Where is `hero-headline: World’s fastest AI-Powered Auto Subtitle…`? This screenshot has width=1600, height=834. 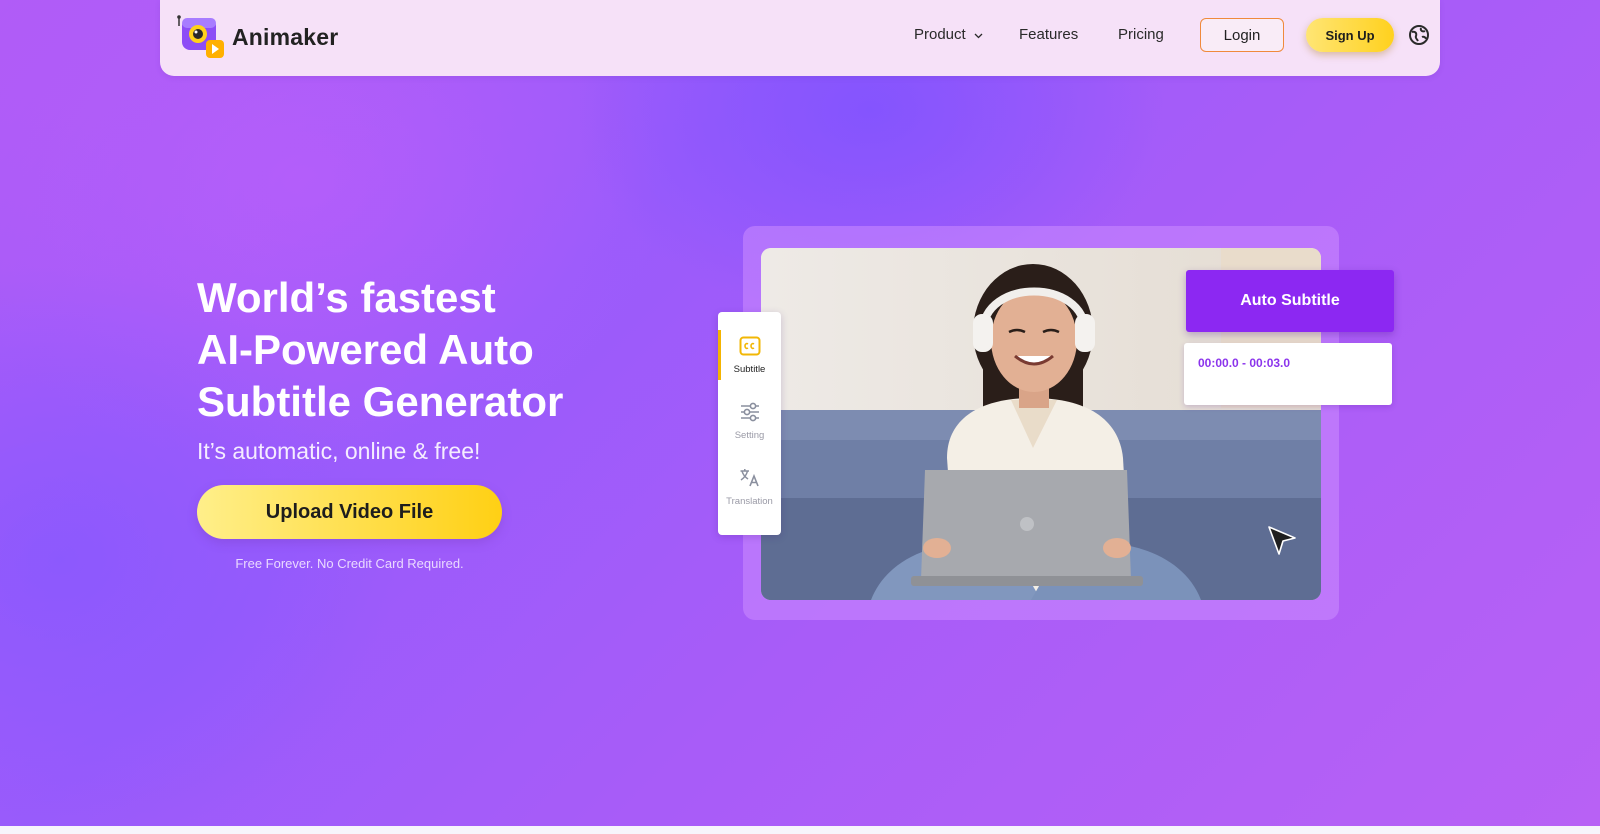 hero-headline: World’s fastest AI-Powered Auto Subtitle… is located at coordinates (427, 350).